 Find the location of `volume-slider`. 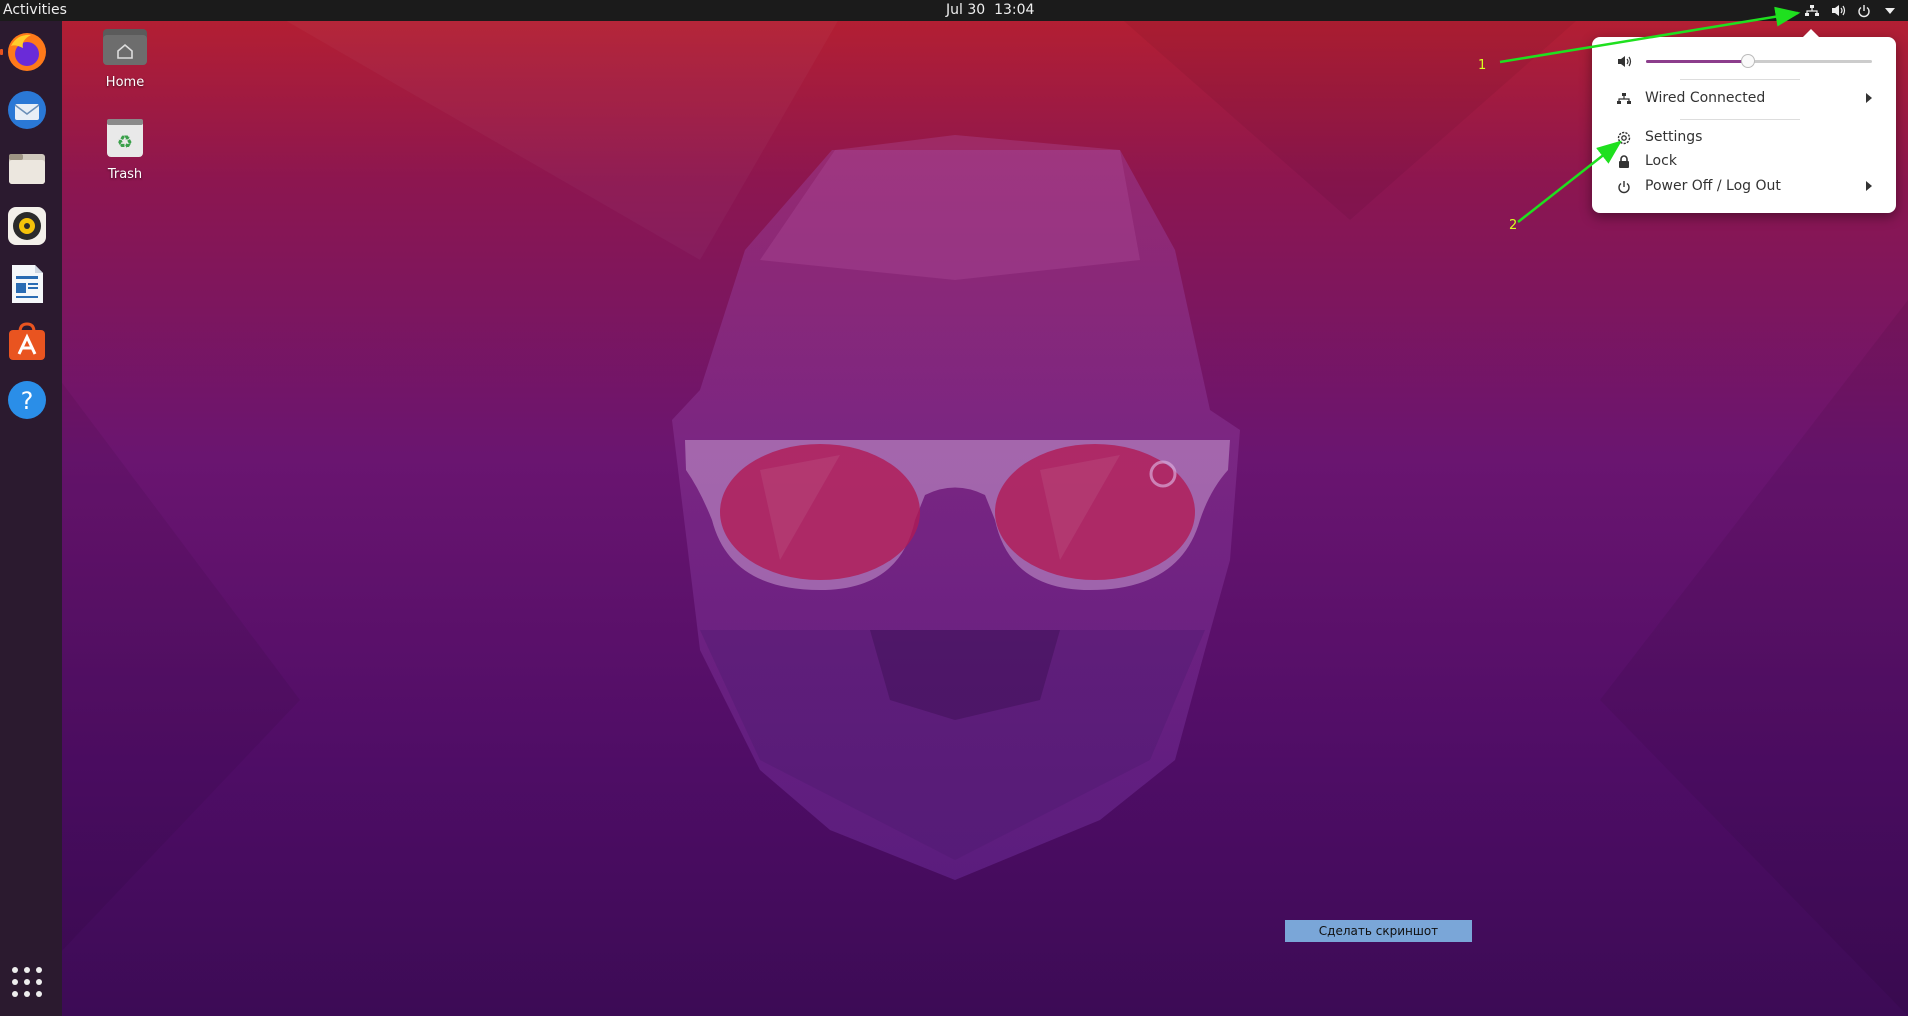

volume-slider is located at coordinates (1759, 61).